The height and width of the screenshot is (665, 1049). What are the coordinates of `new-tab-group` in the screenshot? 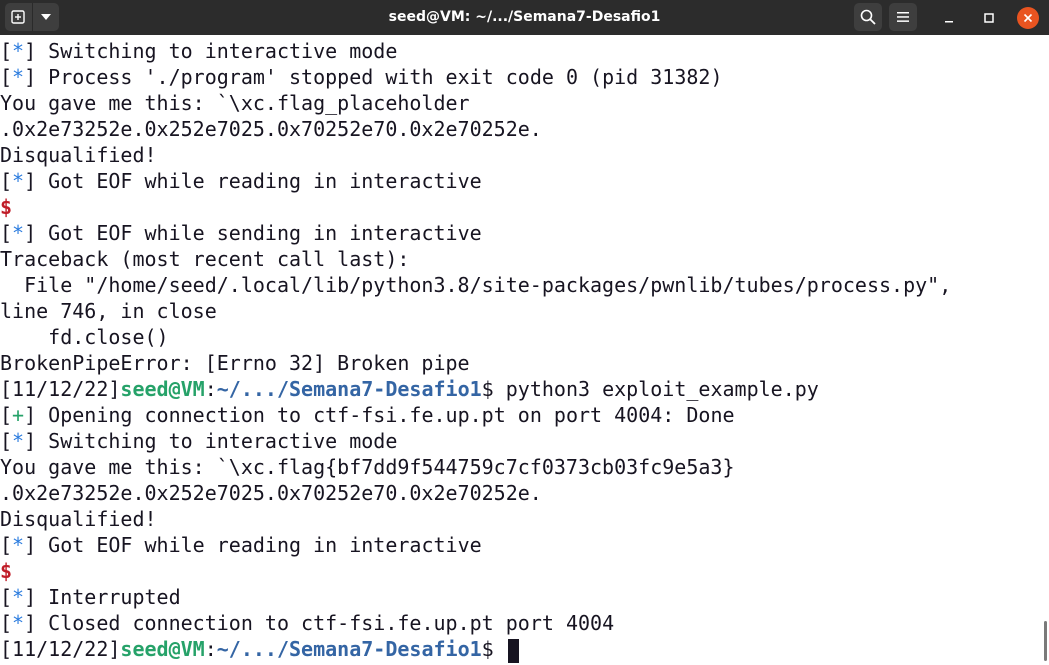 It's located at (32, 17).